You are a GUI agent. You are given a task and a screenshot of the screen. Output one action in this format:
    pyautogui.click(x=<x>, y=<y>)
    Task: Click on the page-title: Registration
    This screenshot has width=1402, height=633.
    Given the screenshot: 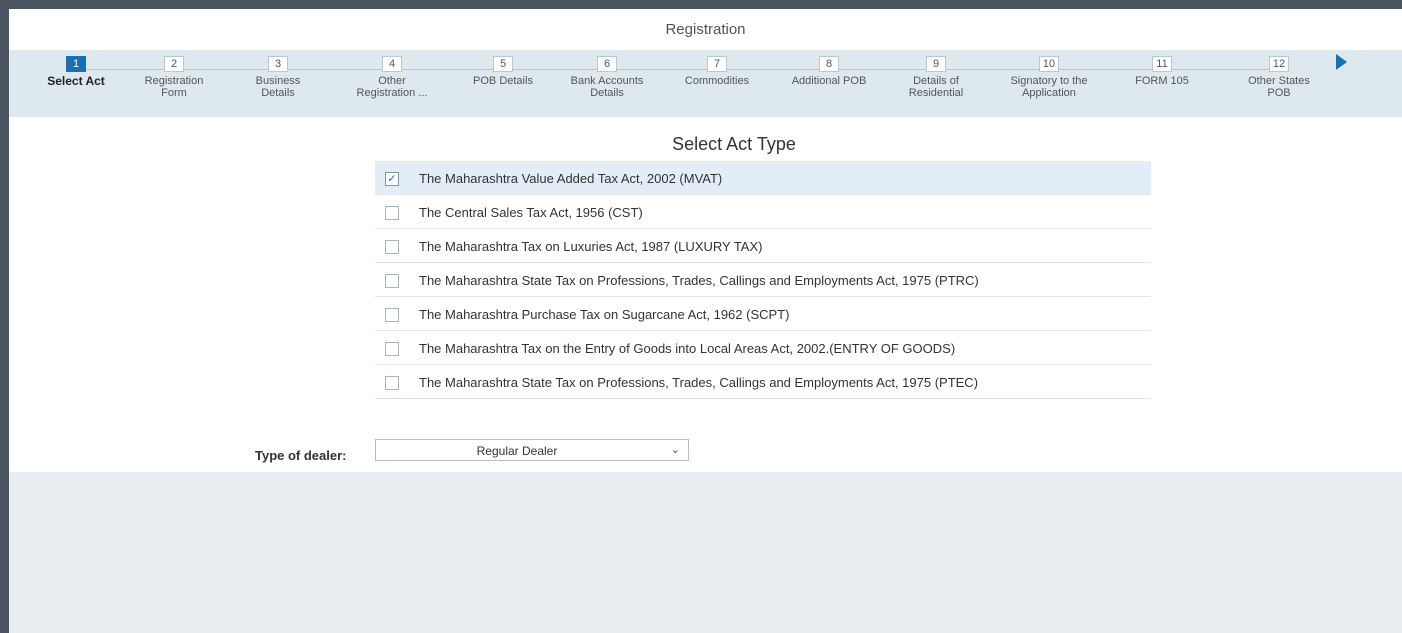 What is the action you would take?
    pyautogui.click(x=705, y=29)
    